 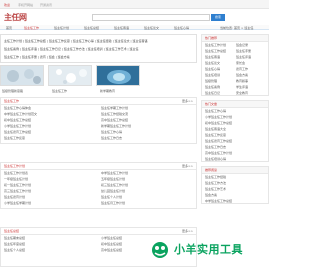 I want to click on category-line: 班主任工作 | 班主任手册 | 德育 | 班会 | 班会方案, so click(x=98, y=57).